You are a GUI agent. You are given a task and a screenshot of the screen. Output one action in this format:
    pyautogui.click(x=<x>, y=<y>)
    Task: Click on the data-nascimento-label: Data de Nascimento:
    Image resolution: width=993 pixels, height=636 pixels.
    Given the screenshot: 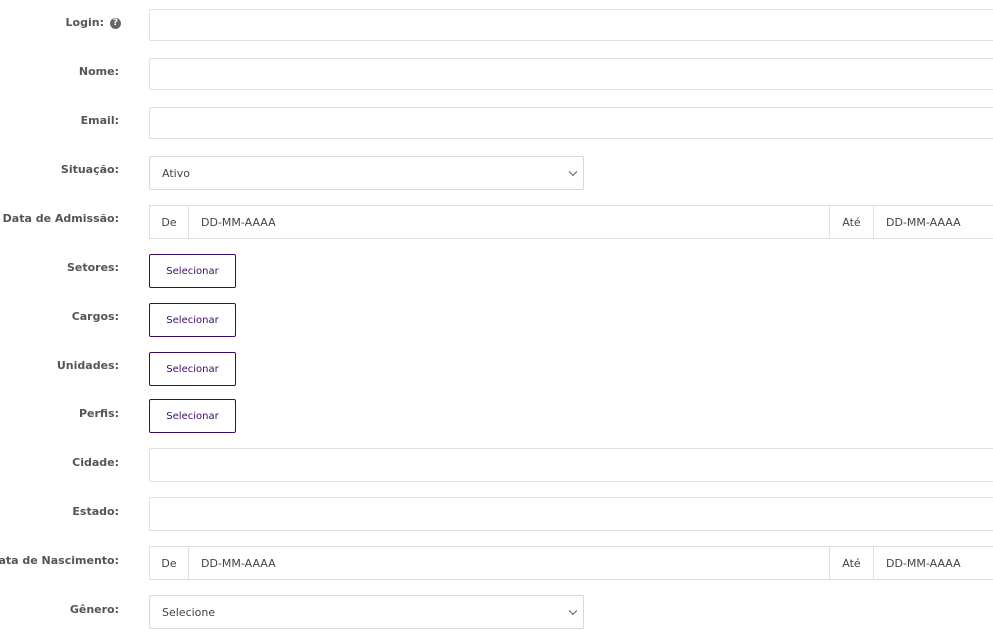 What is the action you would take?
    pyautogui.click(x=59, y=560)
    